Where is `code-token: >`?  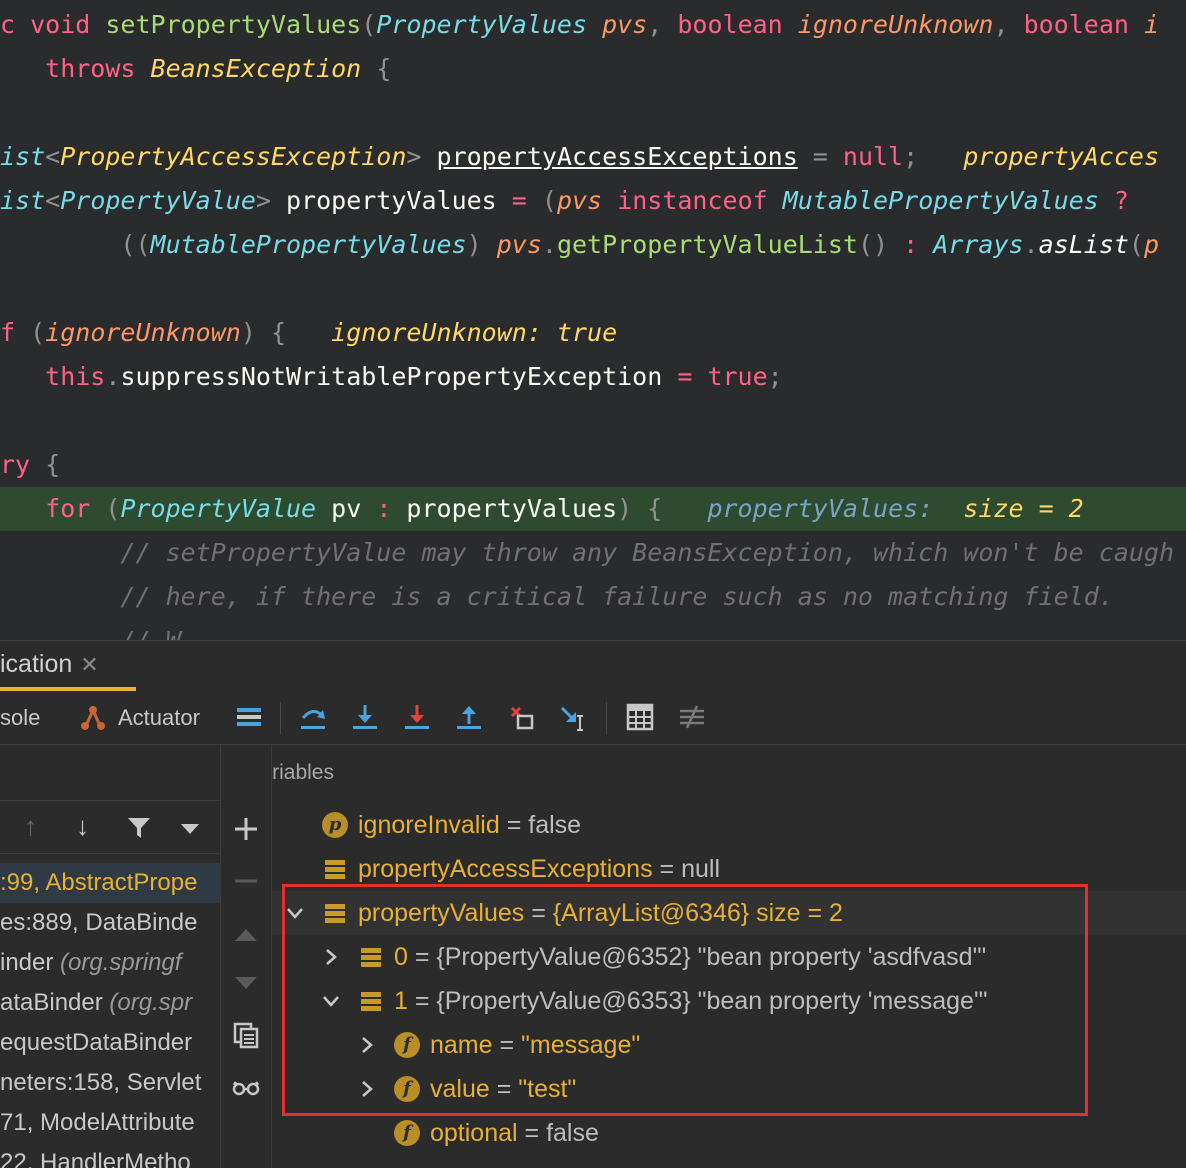 code-token: > is located at coordinates (421, 156).